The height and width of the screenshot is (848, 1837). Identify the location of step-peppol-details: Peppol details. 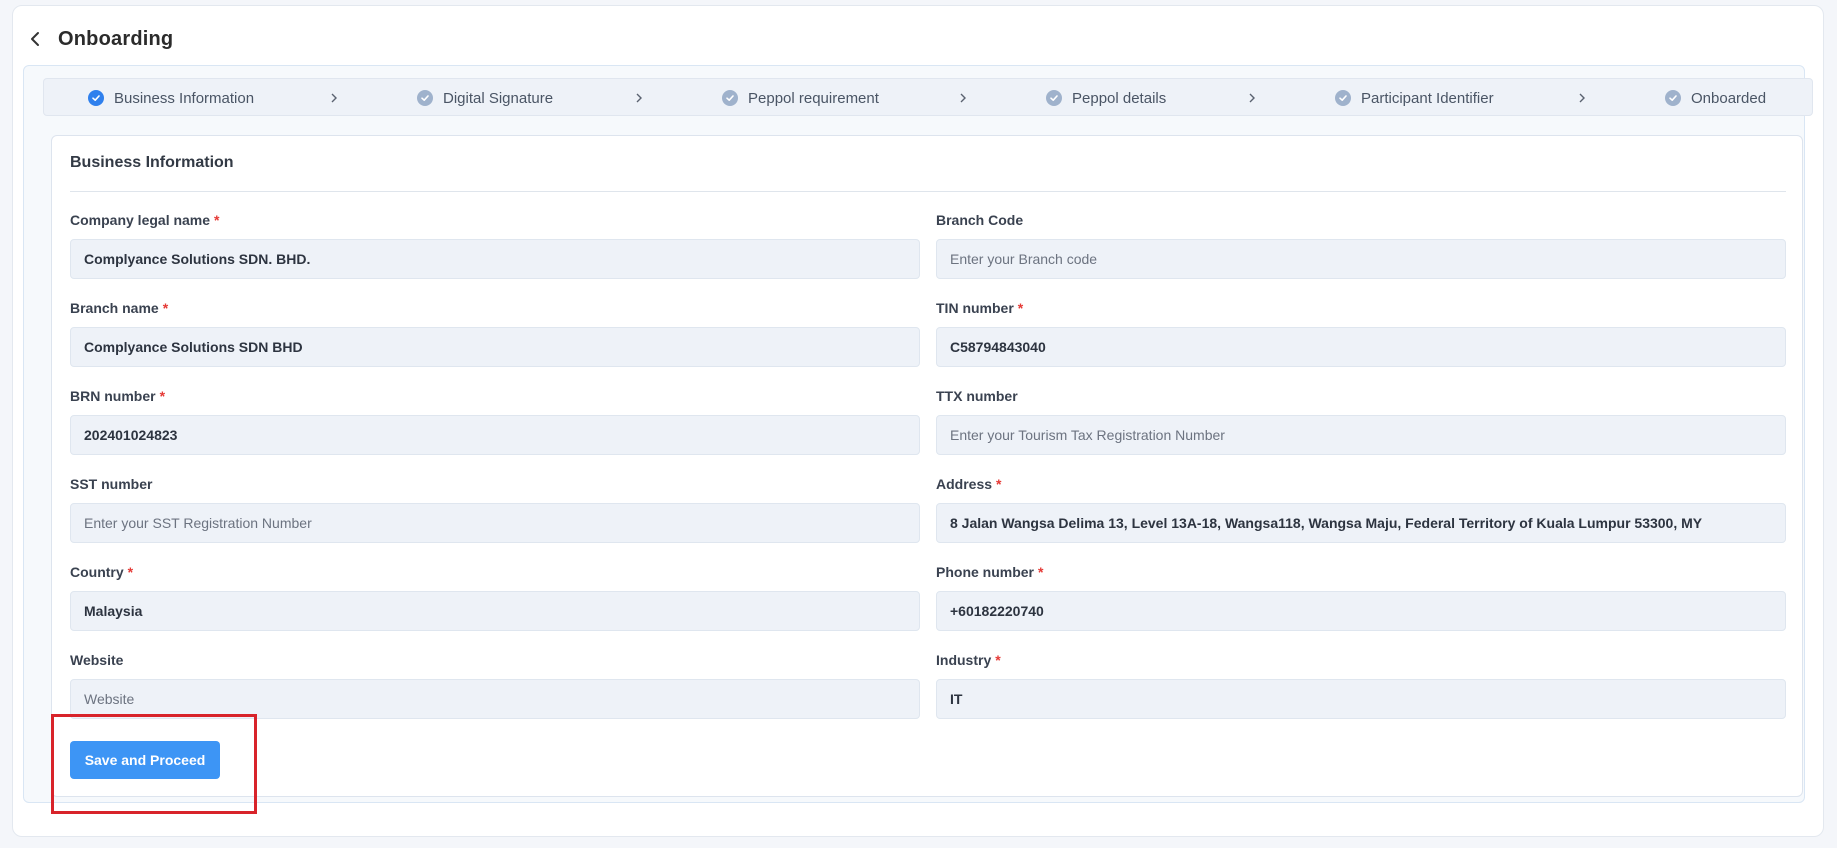
(1106, 98).